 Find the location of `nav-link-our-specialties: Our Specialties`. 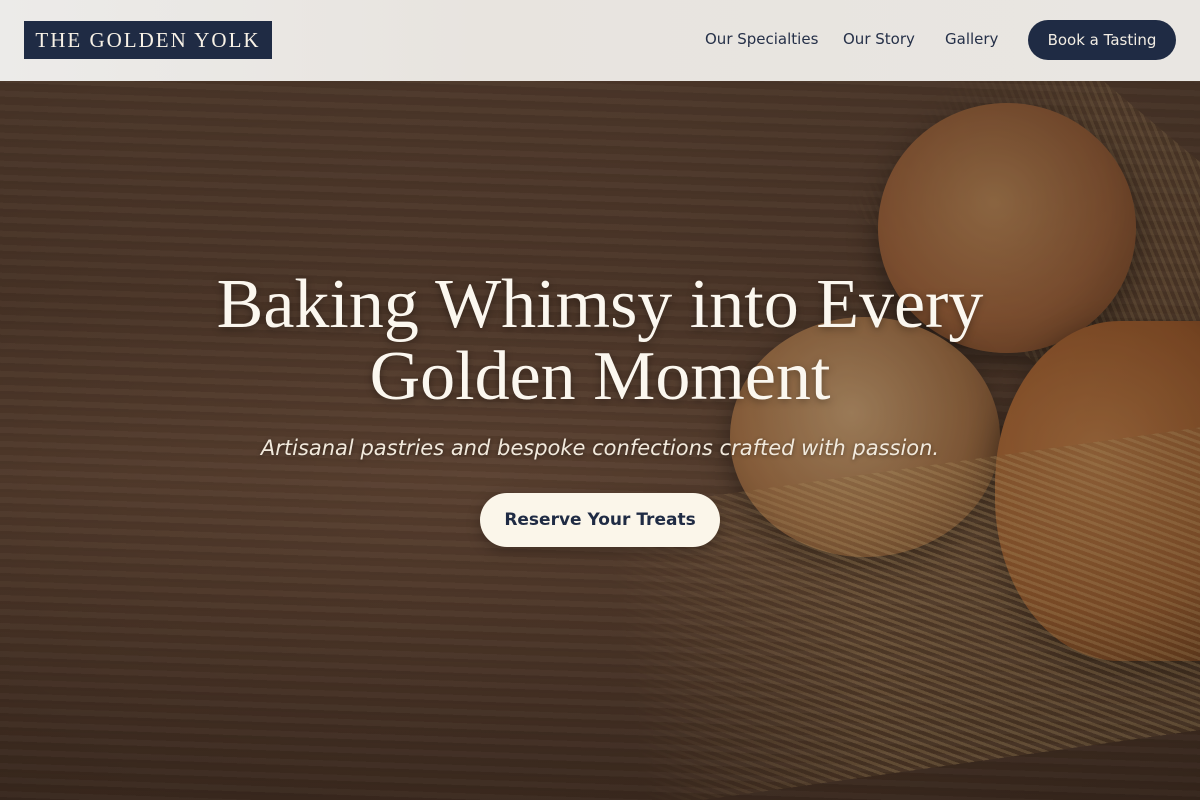

nav-link-our-specialties: Our Specialties is located at coordinates (761, 39).